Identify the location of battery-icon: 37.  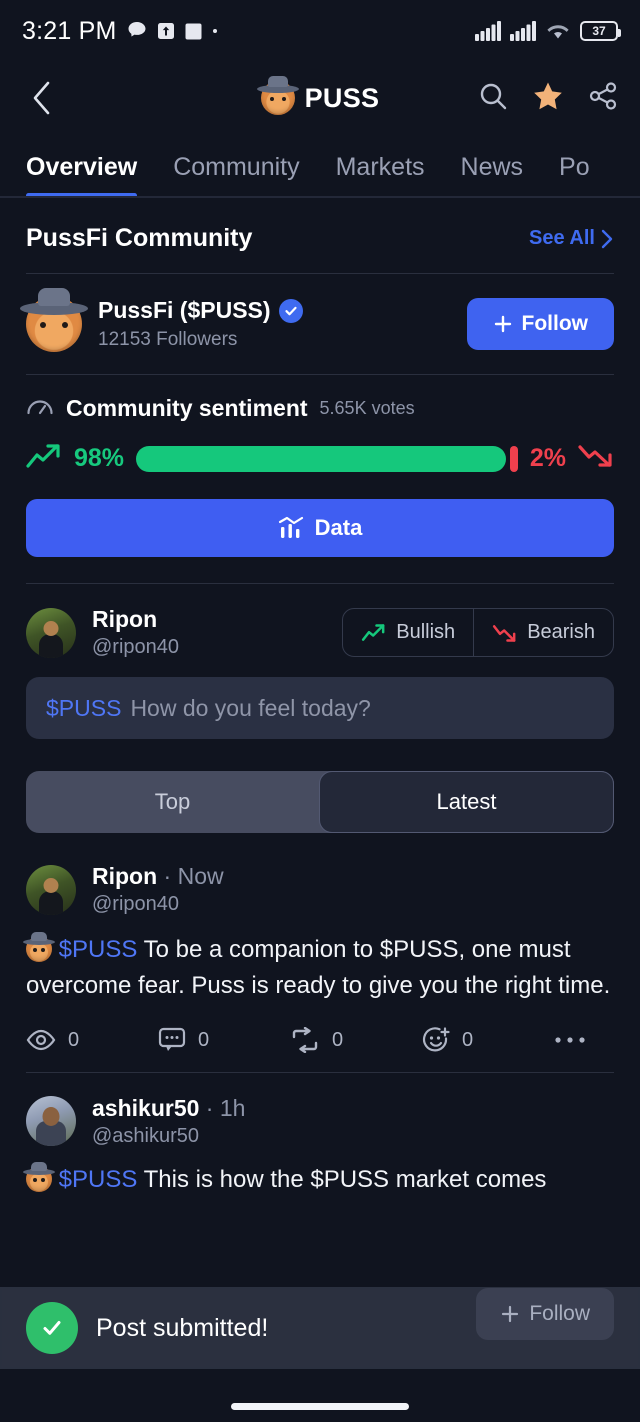
(600, 31).